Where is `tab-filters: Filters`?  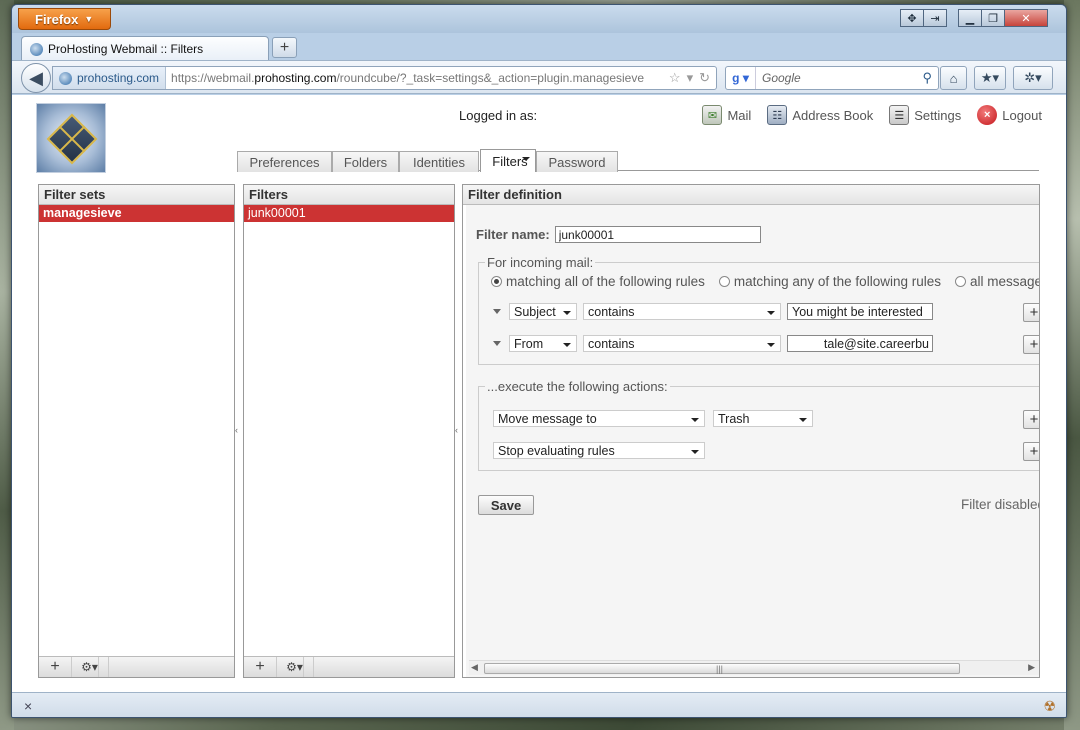 tab-filters: Filters is located at coordinates (508, 160).